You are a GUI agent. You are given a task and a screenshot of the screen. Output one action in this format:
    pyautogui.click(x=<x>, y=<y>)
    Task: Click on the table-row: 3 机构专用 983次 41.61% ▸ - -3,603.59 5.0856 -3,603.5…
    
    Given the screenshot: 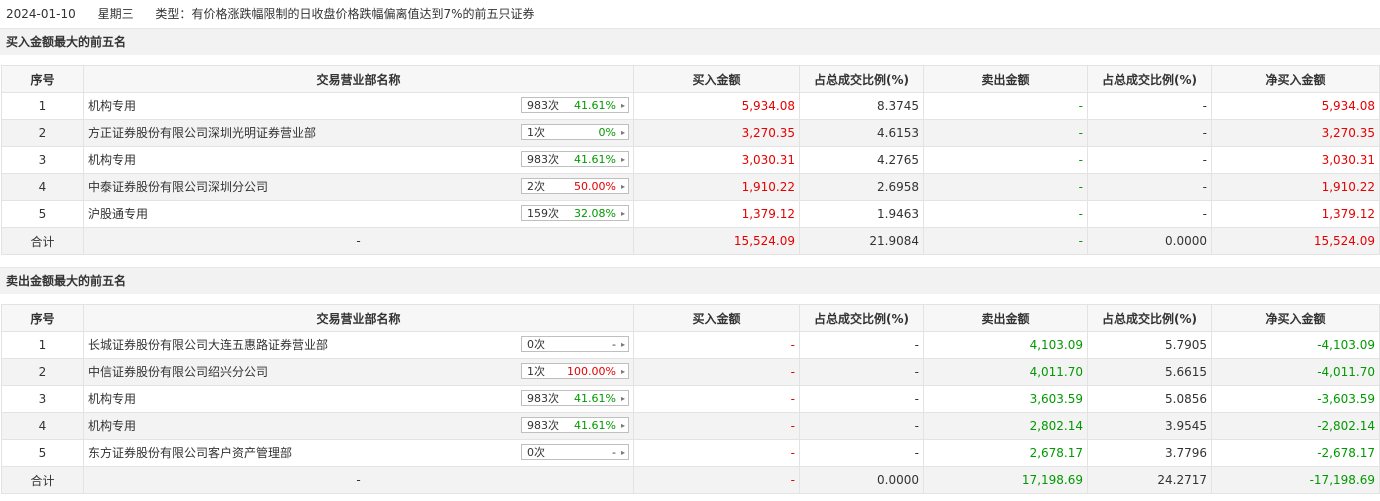 What is the action you would take?
    pyautogui.click(x=690, y=399)
    